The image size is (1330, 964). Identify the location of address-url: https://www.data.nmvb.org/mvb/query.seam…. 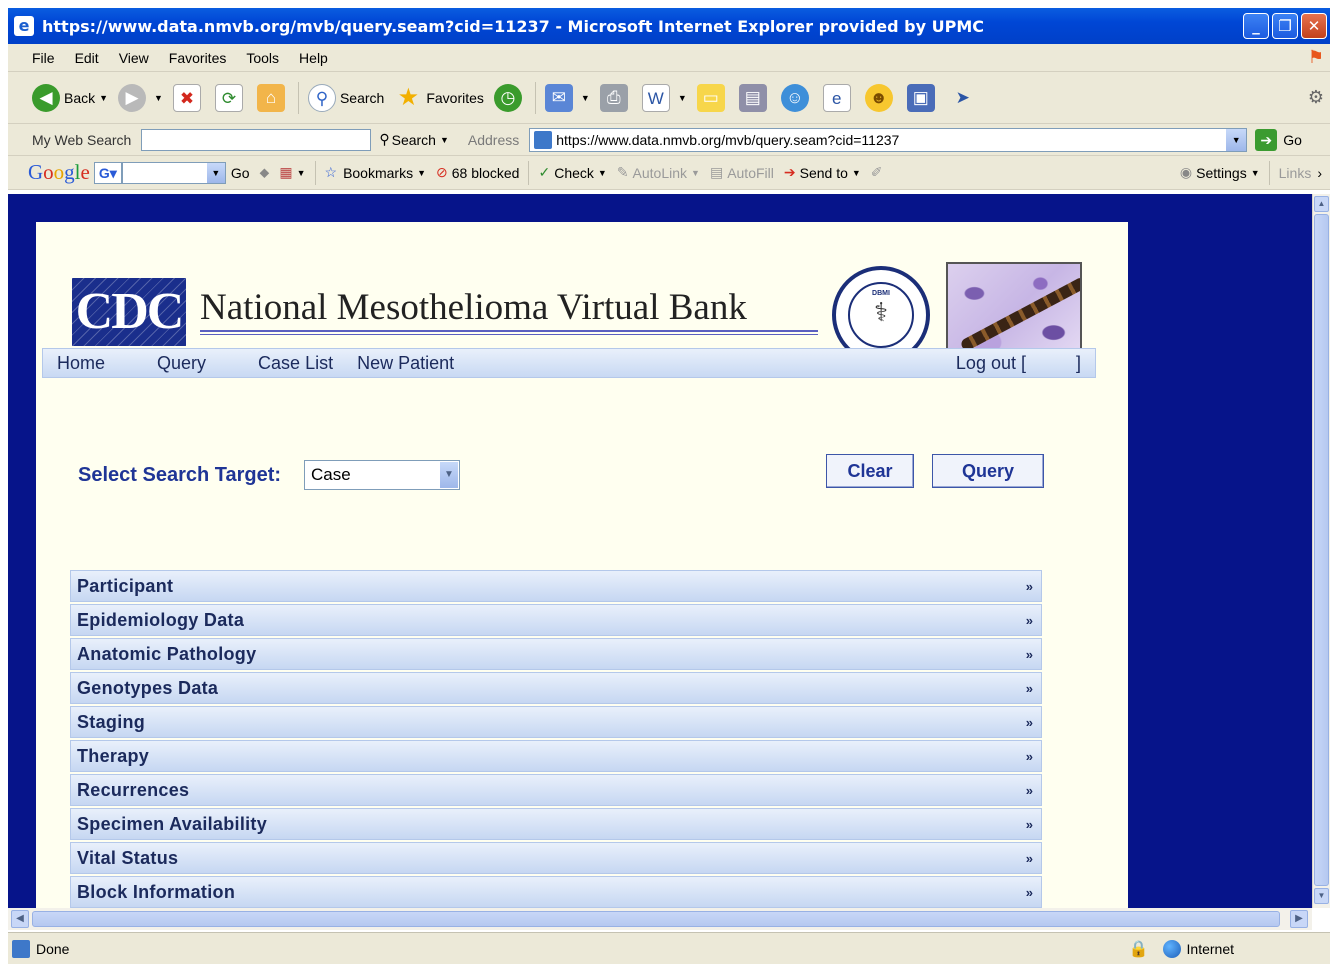
(891, 140).